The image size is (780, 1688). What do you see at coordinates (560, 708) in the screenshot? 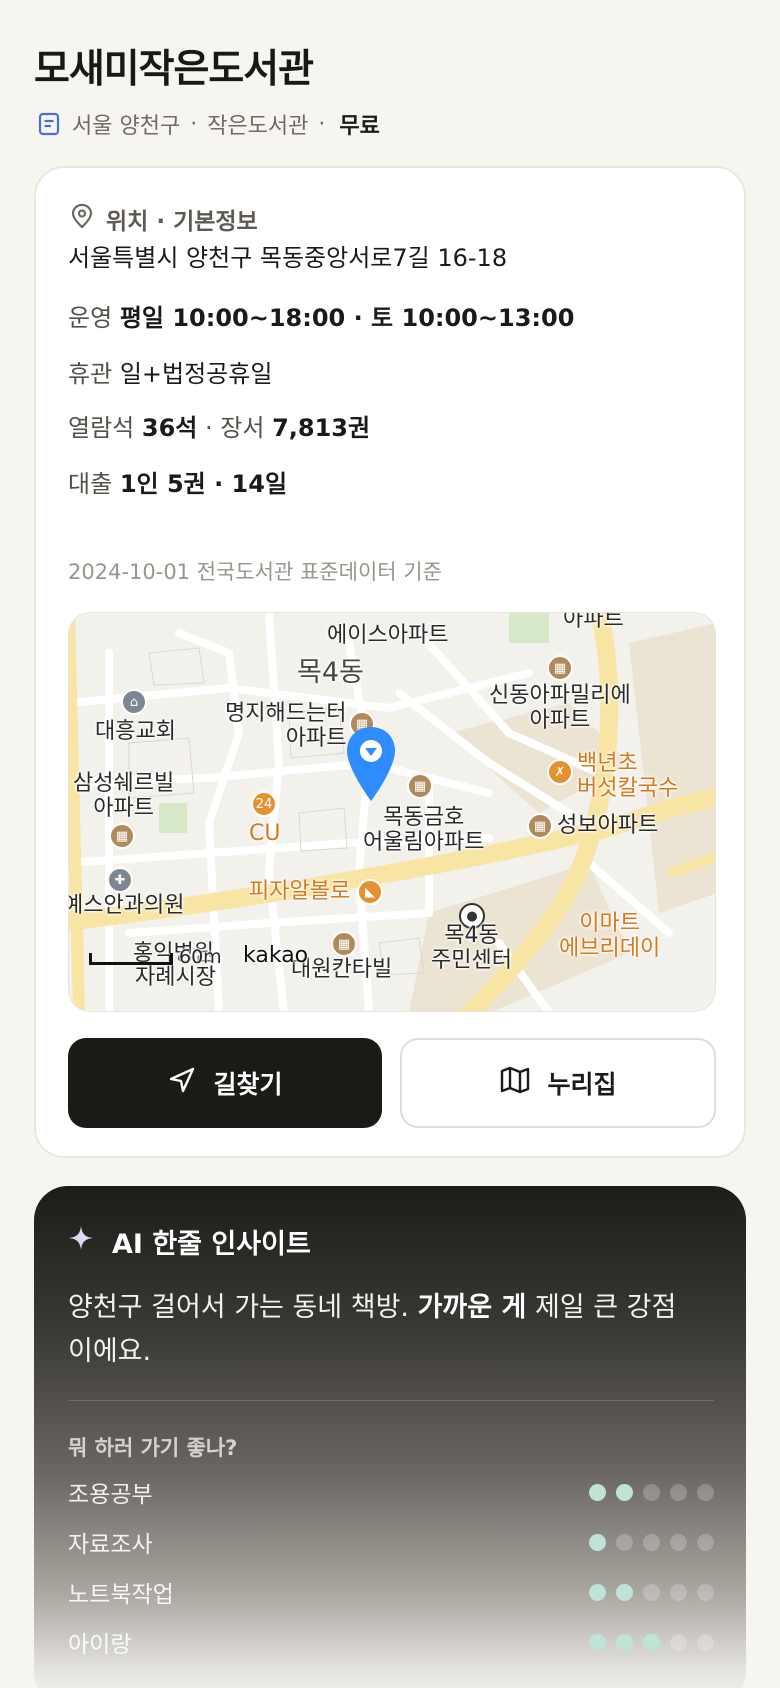
I see `map-label-sindong: 신동아파밀리에 아파트` at bounding box center [560, 708].